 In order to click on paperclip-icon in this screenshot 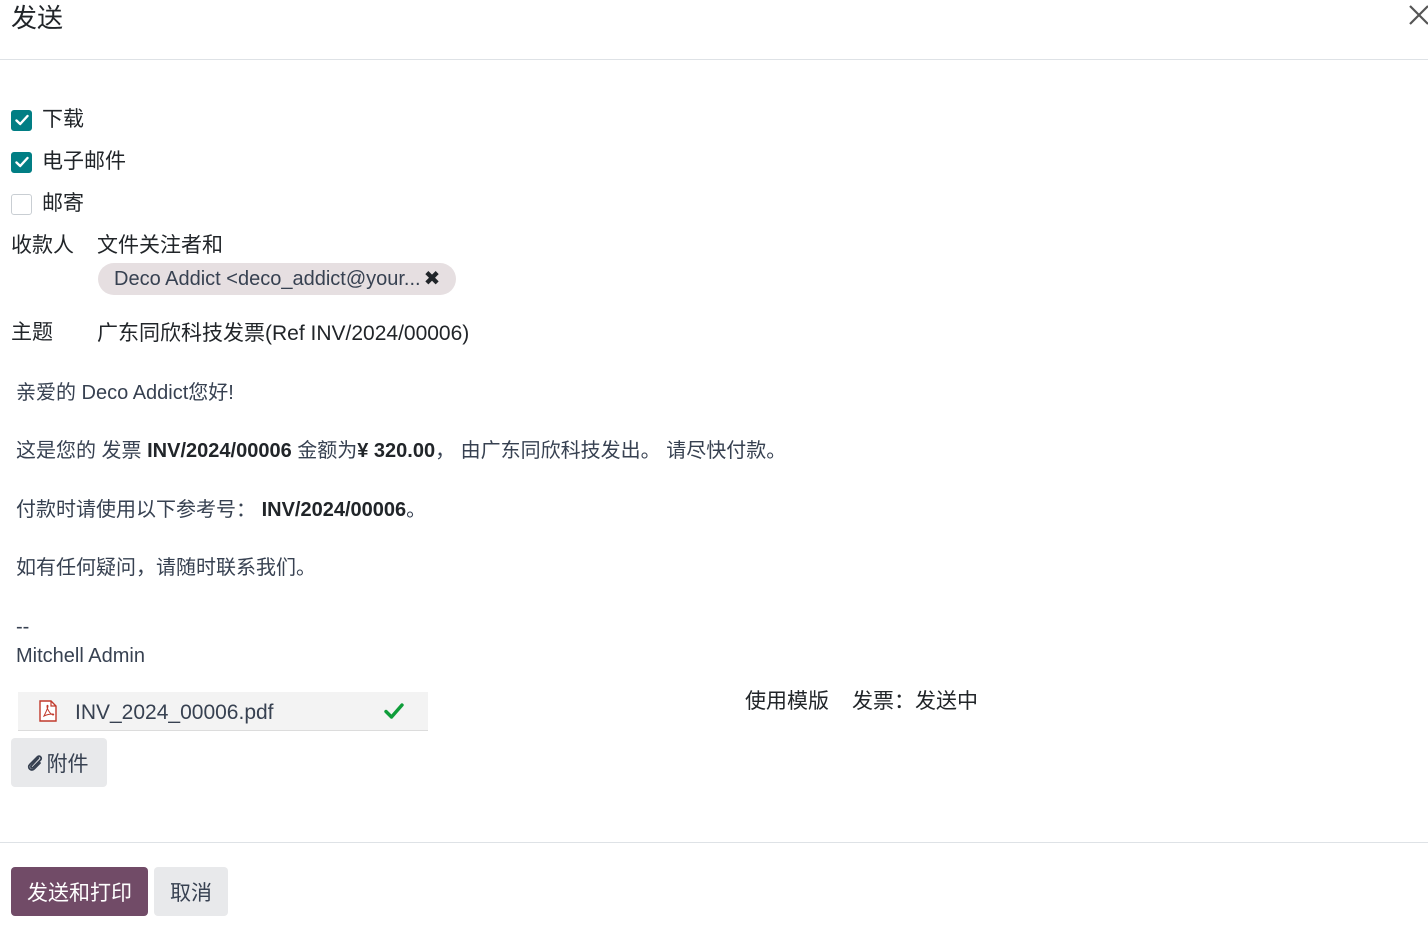, I will do `click(34, 762)`.